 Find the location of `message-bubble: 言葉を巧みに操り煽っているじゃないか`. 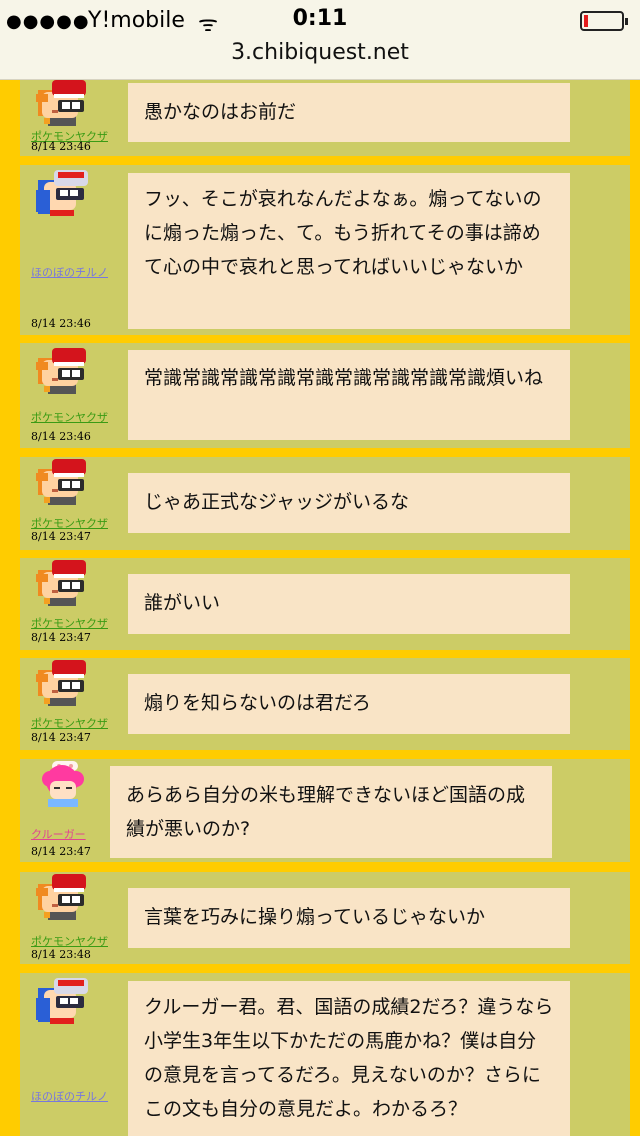

message-bubble: 言葉を巧みに操り煽っているじゃないか is located at coordinates (349, 918).